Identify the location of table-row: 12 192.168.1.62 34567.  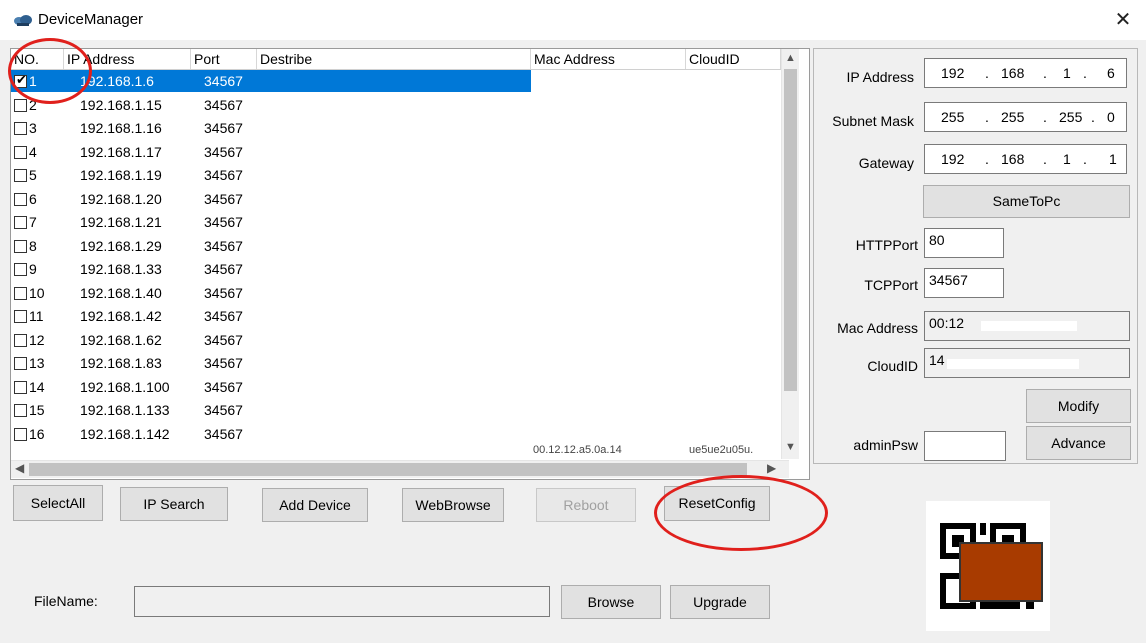
(271, 340).